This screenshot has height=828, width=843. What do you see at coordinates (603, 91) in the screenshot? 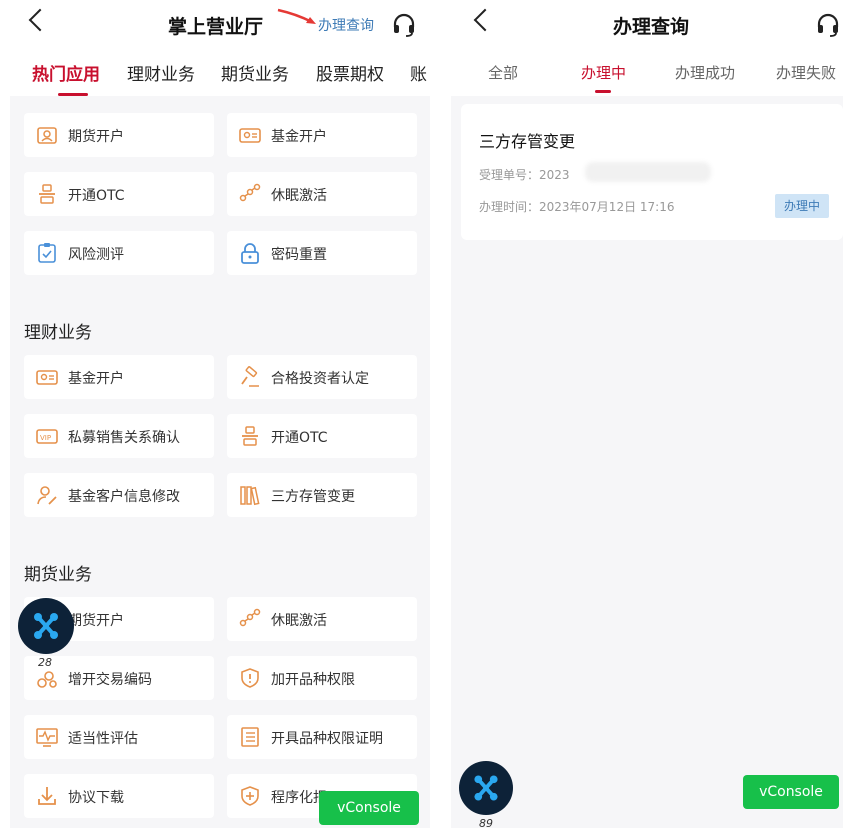
I see `tab-underline` at bounding box center [603, 91].